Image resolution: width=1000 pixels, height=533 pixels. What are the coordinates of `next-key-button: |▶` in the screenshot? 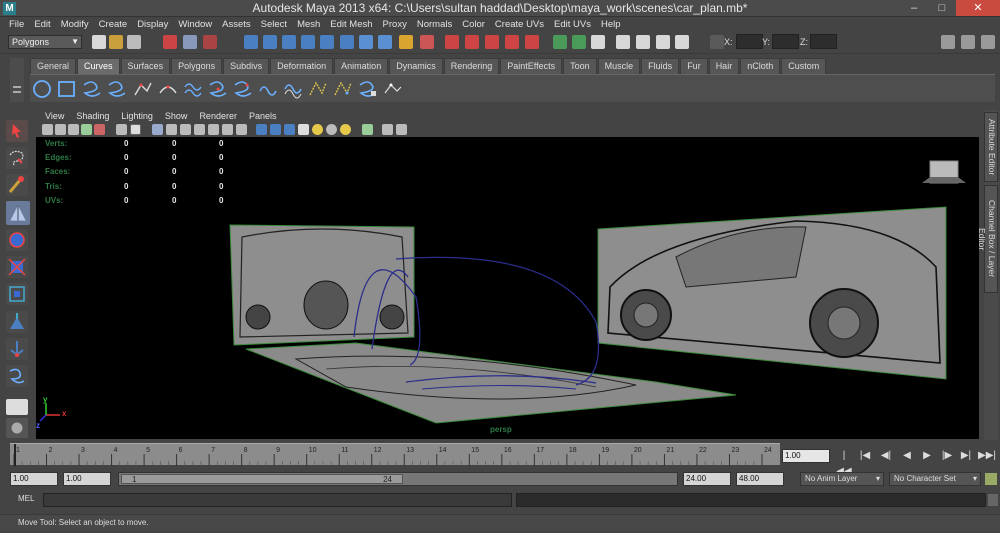 It's located at (947, 456).